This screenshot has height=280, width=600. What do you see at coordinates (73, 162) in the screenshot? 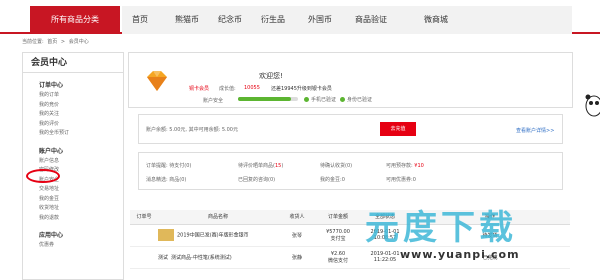
I see `sidebar-item-account-info: 账户信息` at bounding box center [73, 162].